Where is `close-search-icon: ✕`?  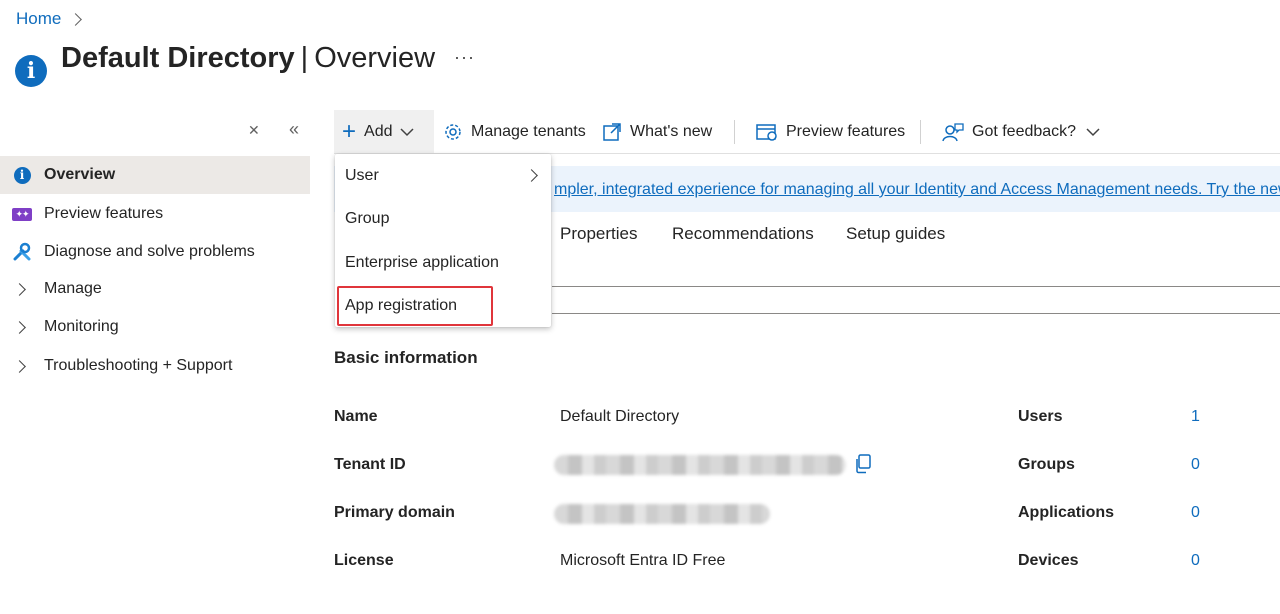 close-search-icon: ✕ is located at coordinates (254, 130).